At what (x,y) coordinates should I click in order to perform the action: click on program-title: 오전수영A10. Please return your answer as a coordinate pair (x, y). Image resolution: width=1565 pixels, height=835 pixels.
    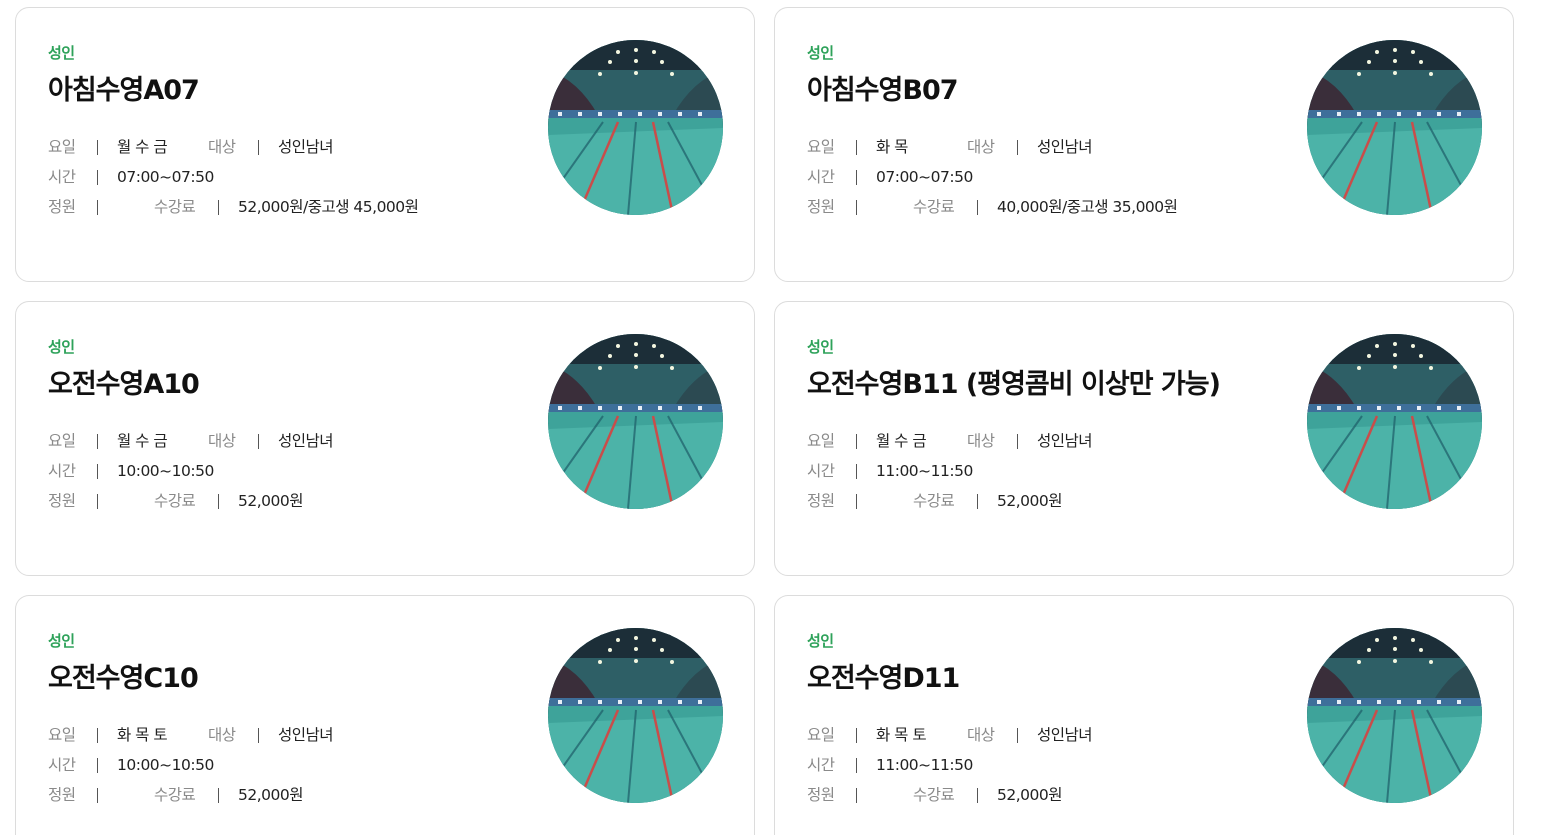
    Looking at the image, I should click on (124, 381).